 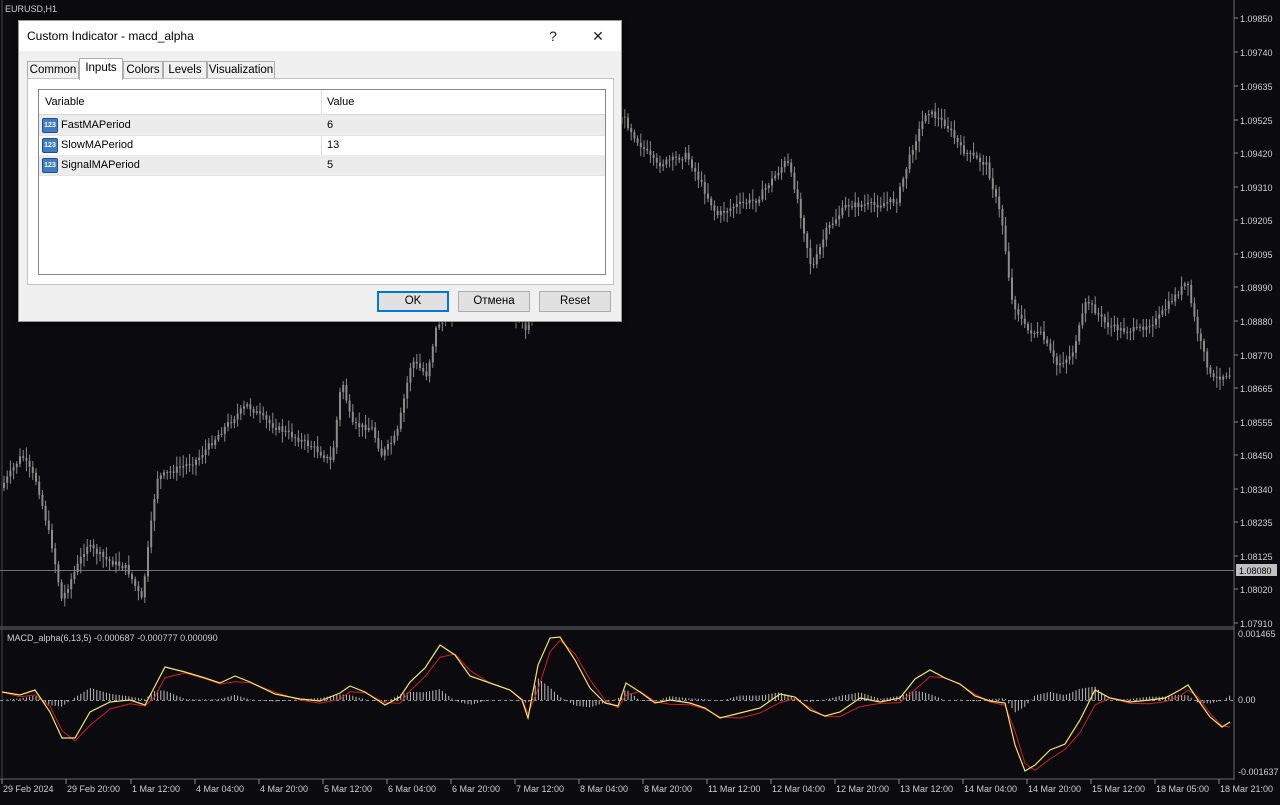 What do you see at coordinates (413, 301) in the screenshot?
I see `ok-button: OK` at bounding box center [413, 301].